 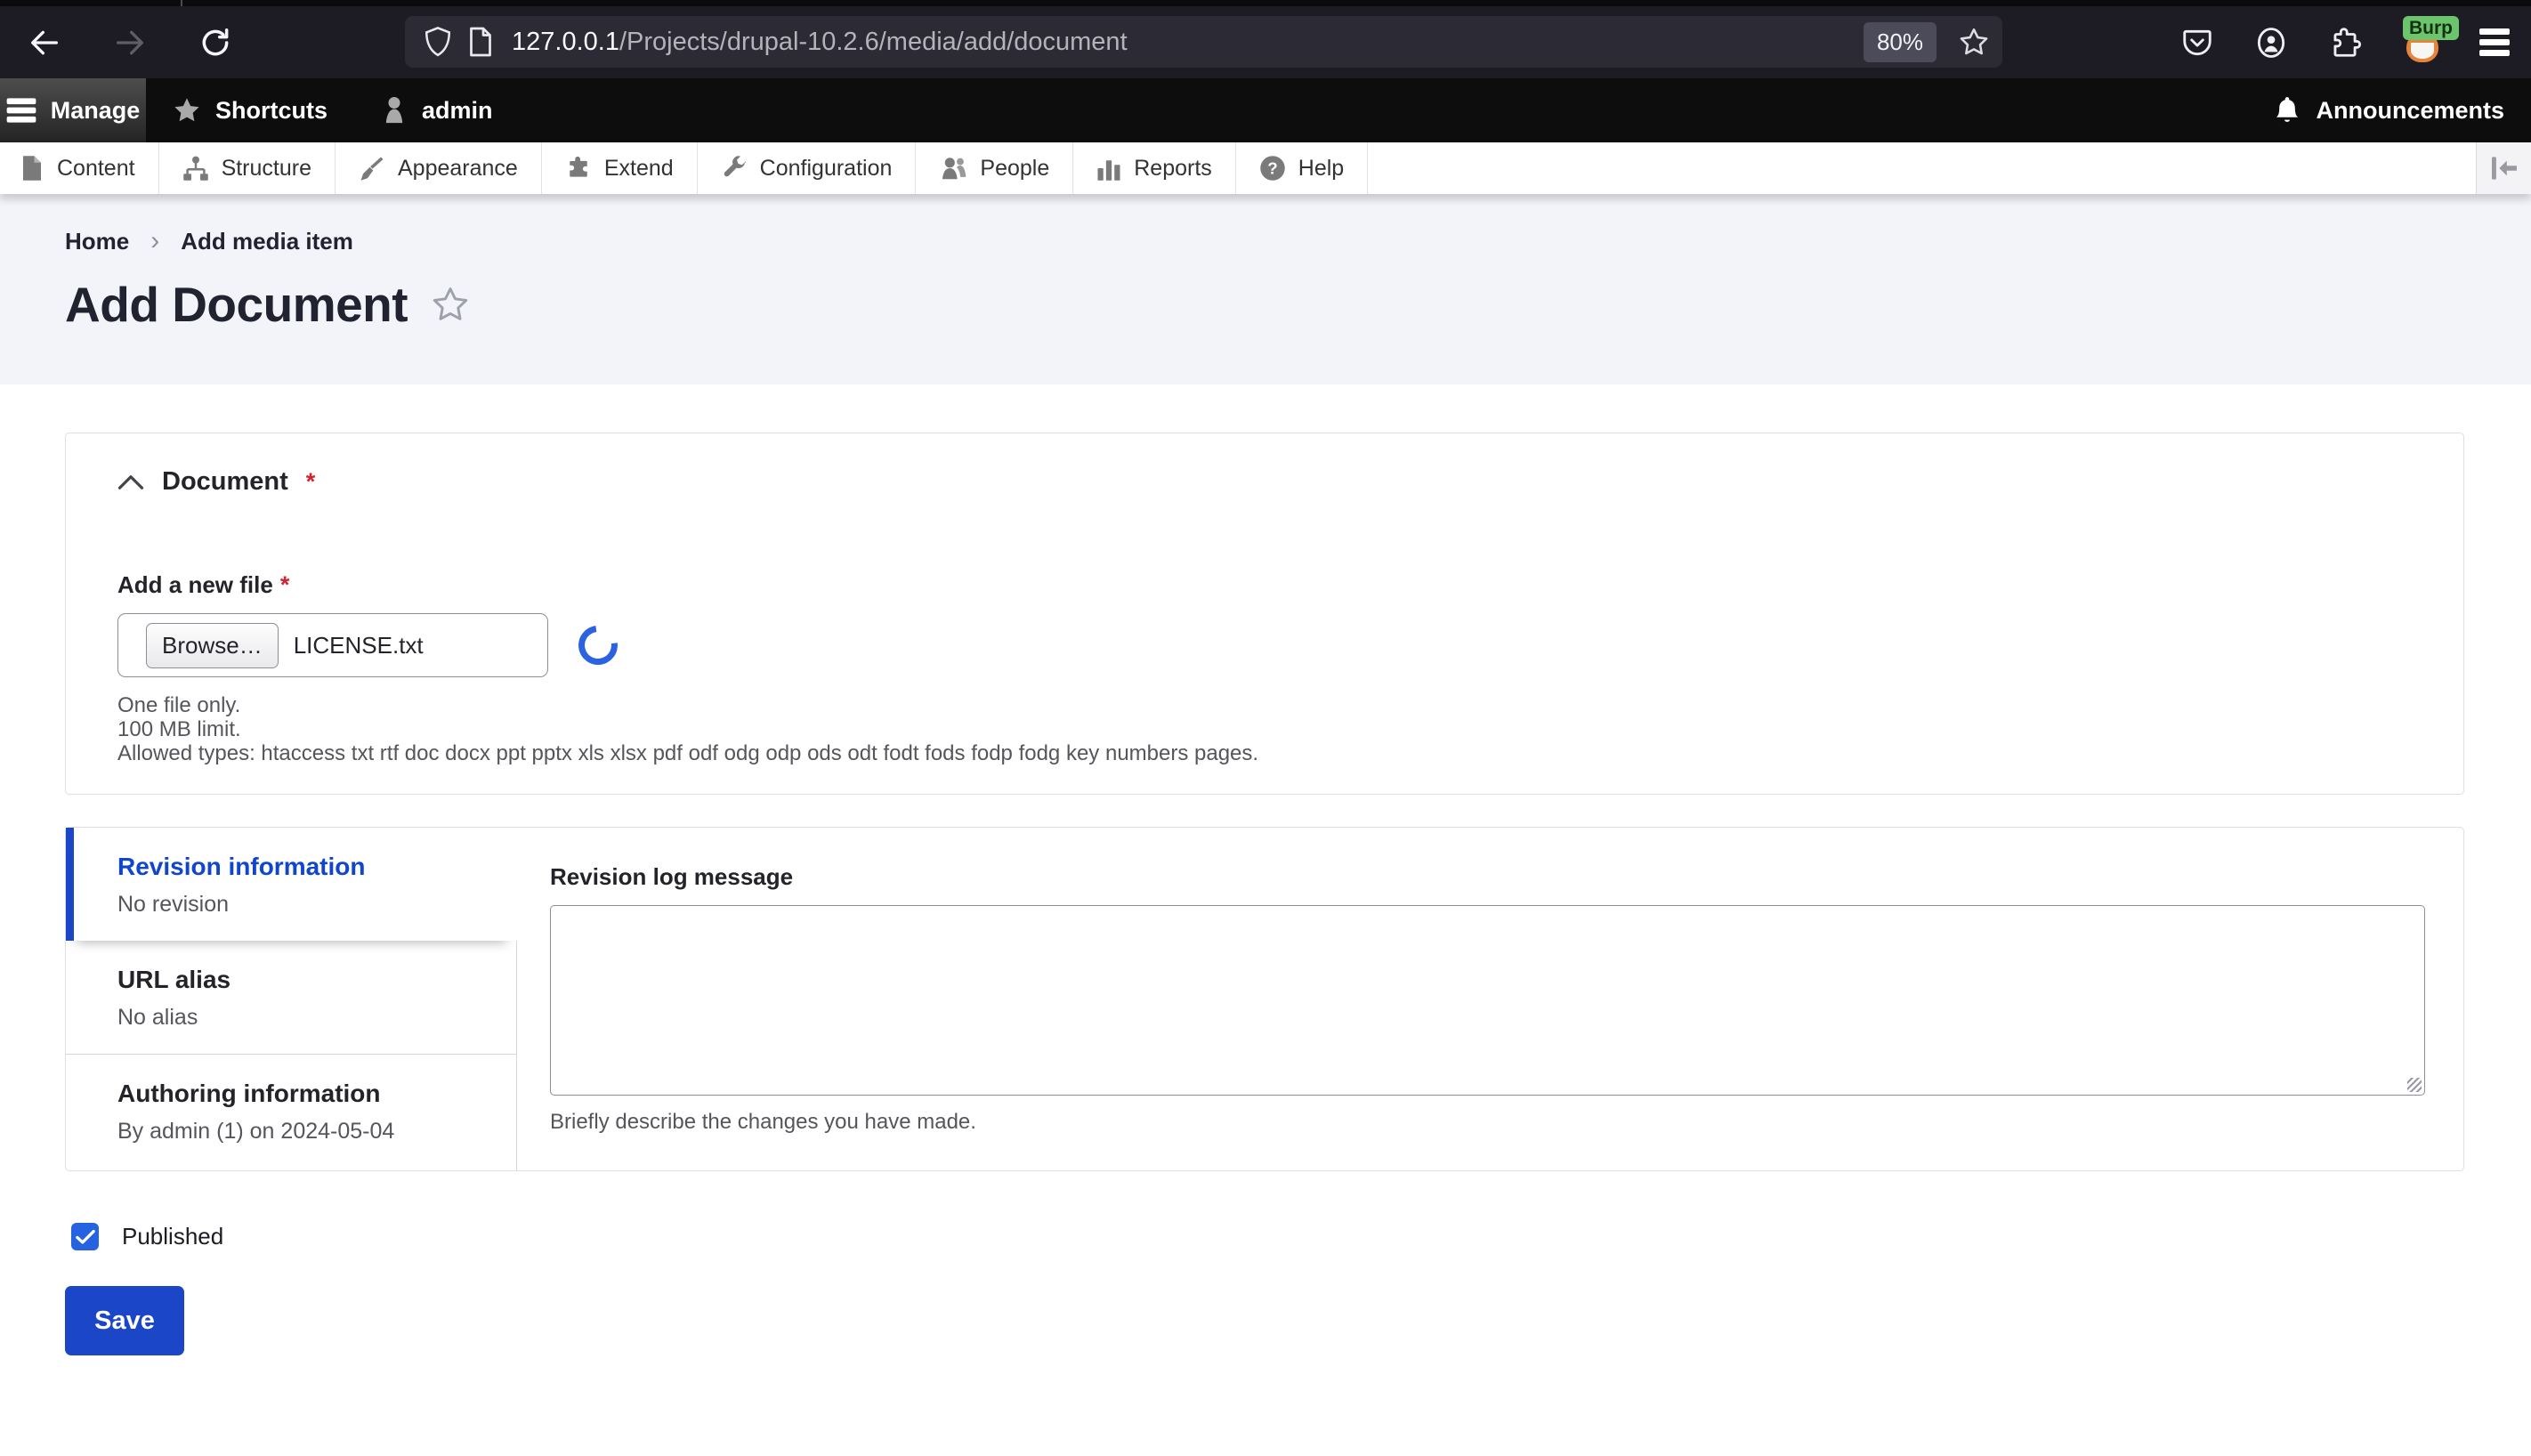 What do you see at coordinates (21, 110) in the screenshot?
I see `hamburger-icon` at bounding box center [21, 110].